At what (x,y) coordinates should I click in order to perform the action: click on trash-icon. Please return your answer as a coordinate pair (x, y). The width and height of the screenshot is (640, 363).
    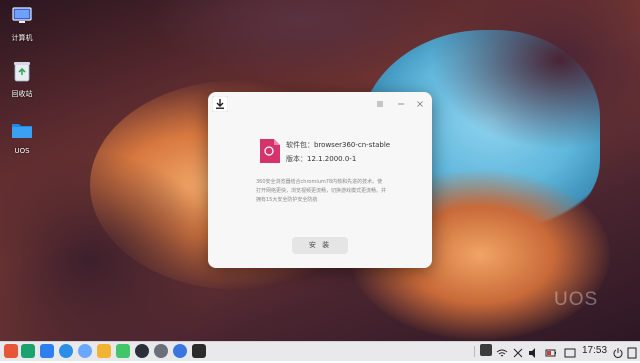
    Looking at the image, I should click on (22, 72).